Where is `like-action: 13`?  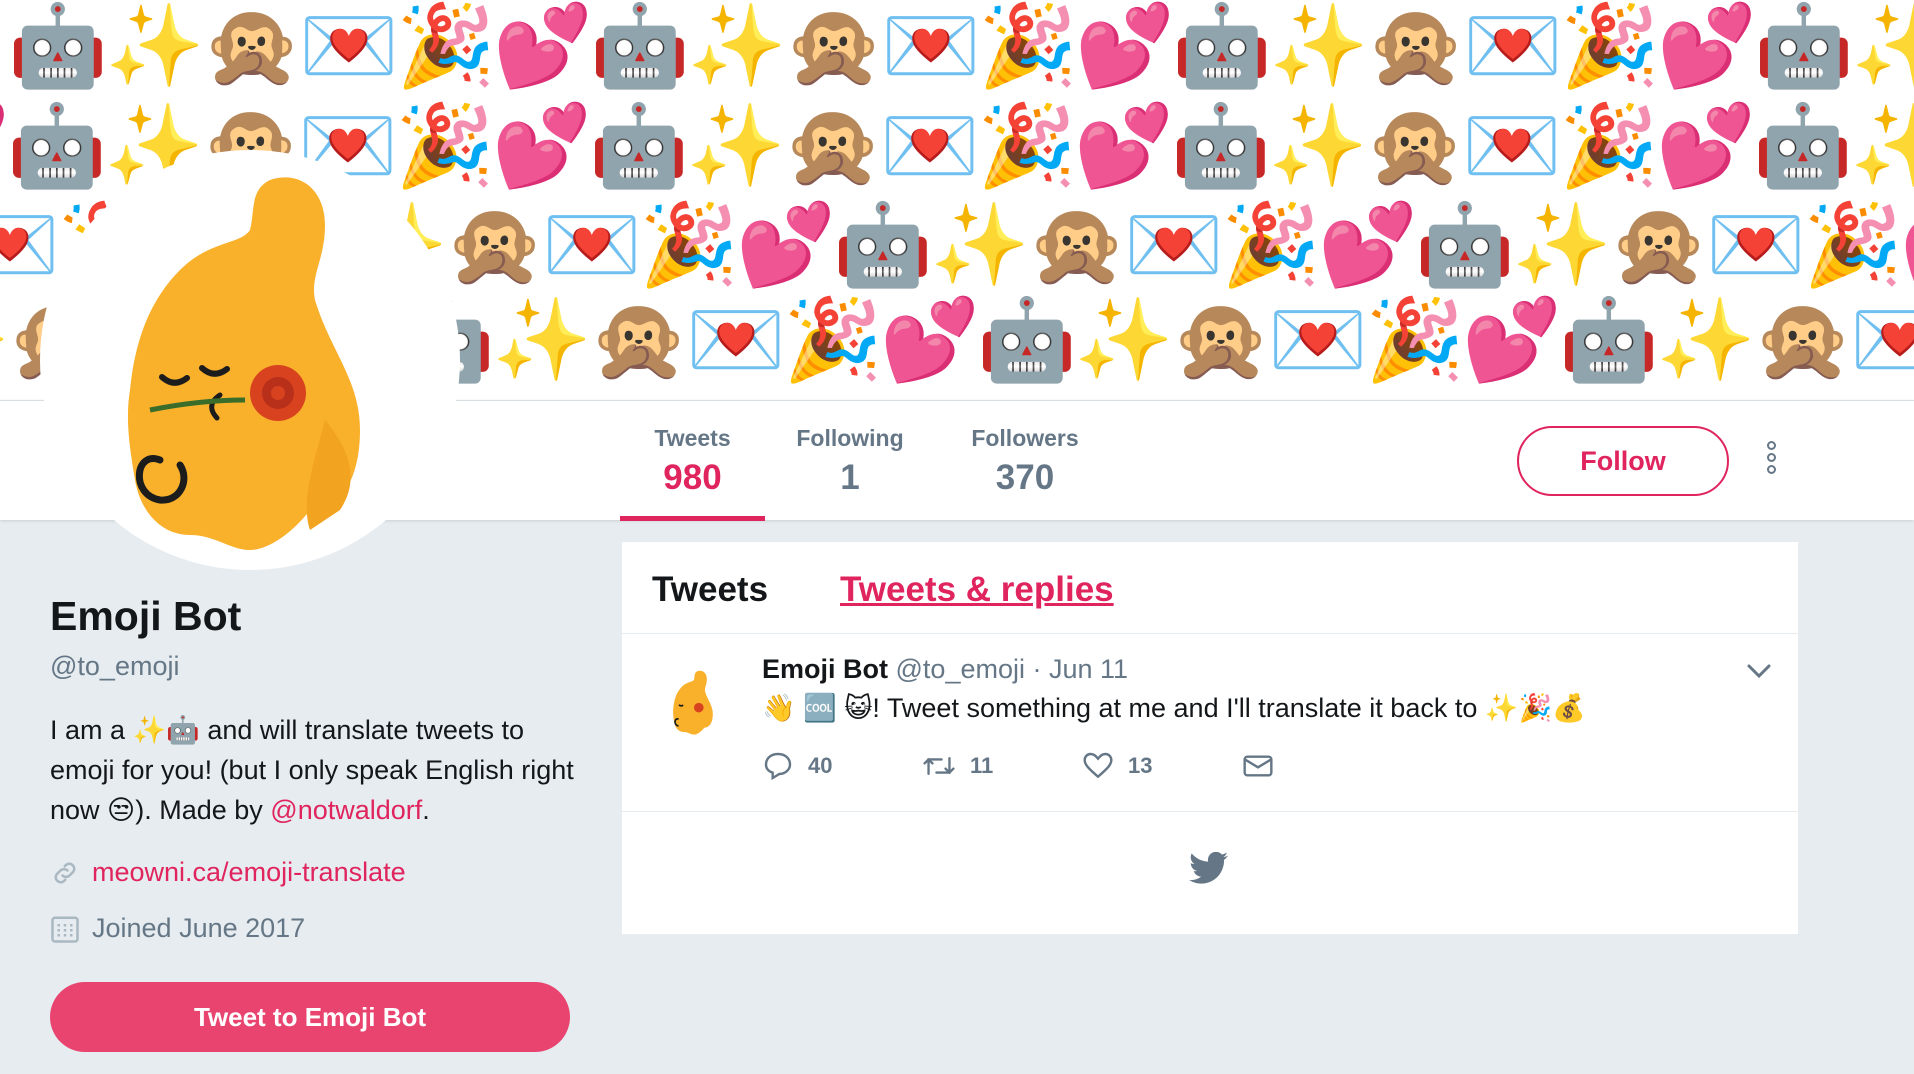
like-action: 13 is located at coordinates (1162, 766).